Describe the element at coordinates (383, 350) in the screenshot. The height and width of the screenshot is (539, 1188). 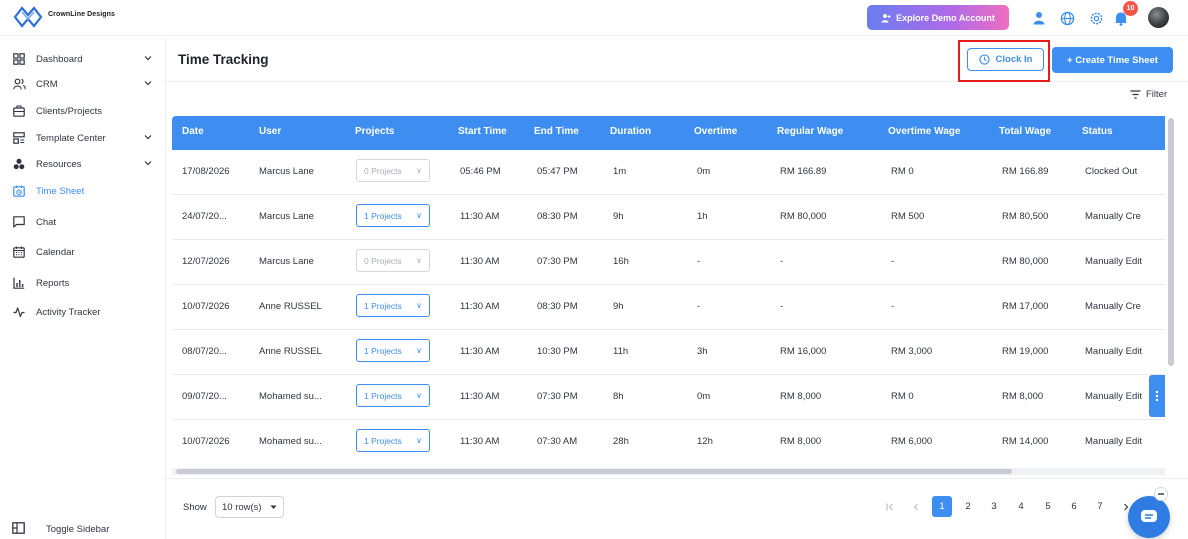
I see `projects-count: 1 Projects` at that location.